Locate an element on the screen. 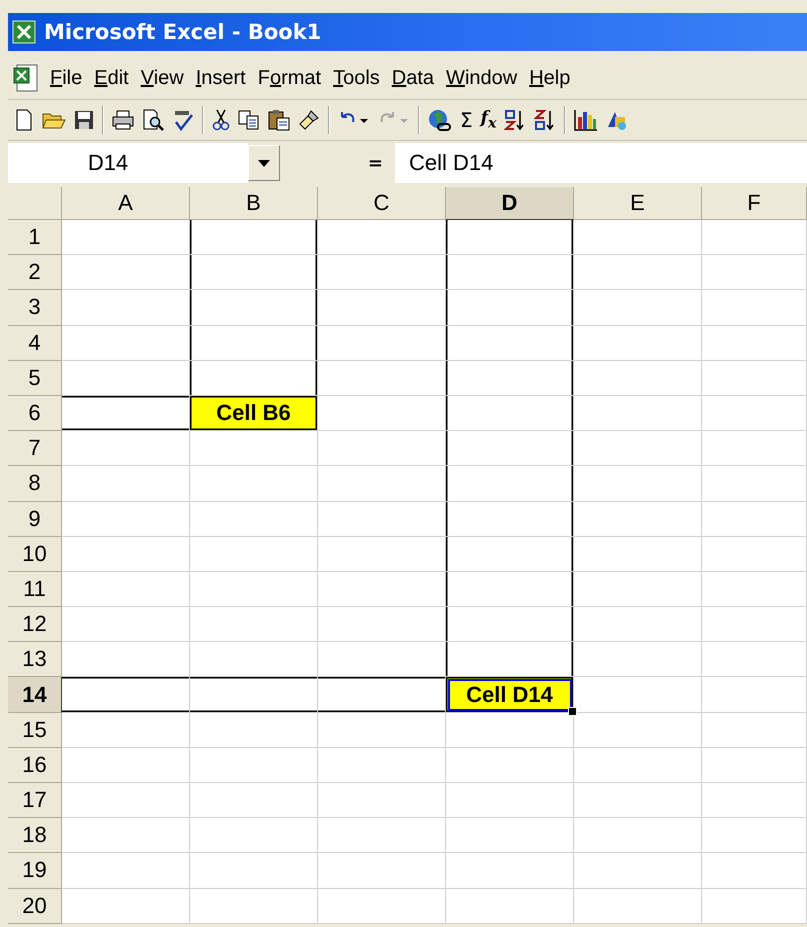  spelling-check-icon is located at coordinates (183, 120).